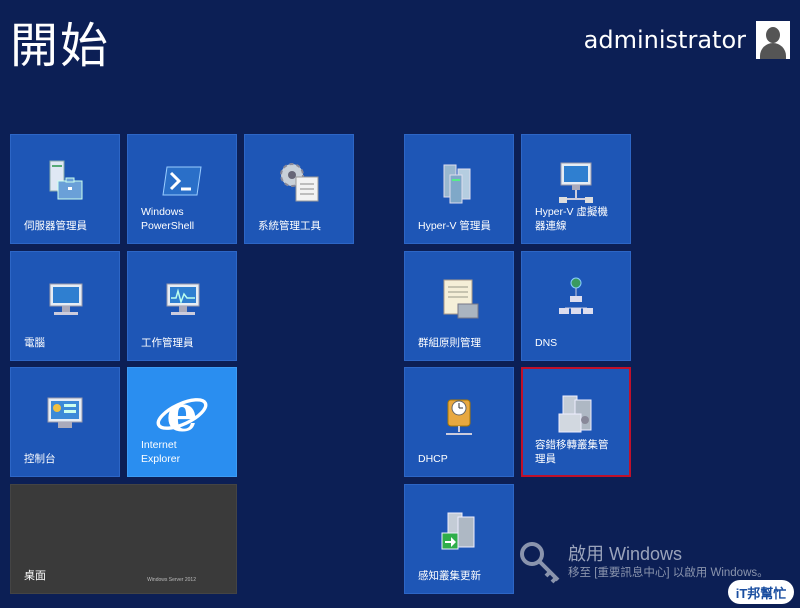  Describe the element at coordinates (167, 343) in the screenshot. I see `tile-label: 工作管理員` at that location.